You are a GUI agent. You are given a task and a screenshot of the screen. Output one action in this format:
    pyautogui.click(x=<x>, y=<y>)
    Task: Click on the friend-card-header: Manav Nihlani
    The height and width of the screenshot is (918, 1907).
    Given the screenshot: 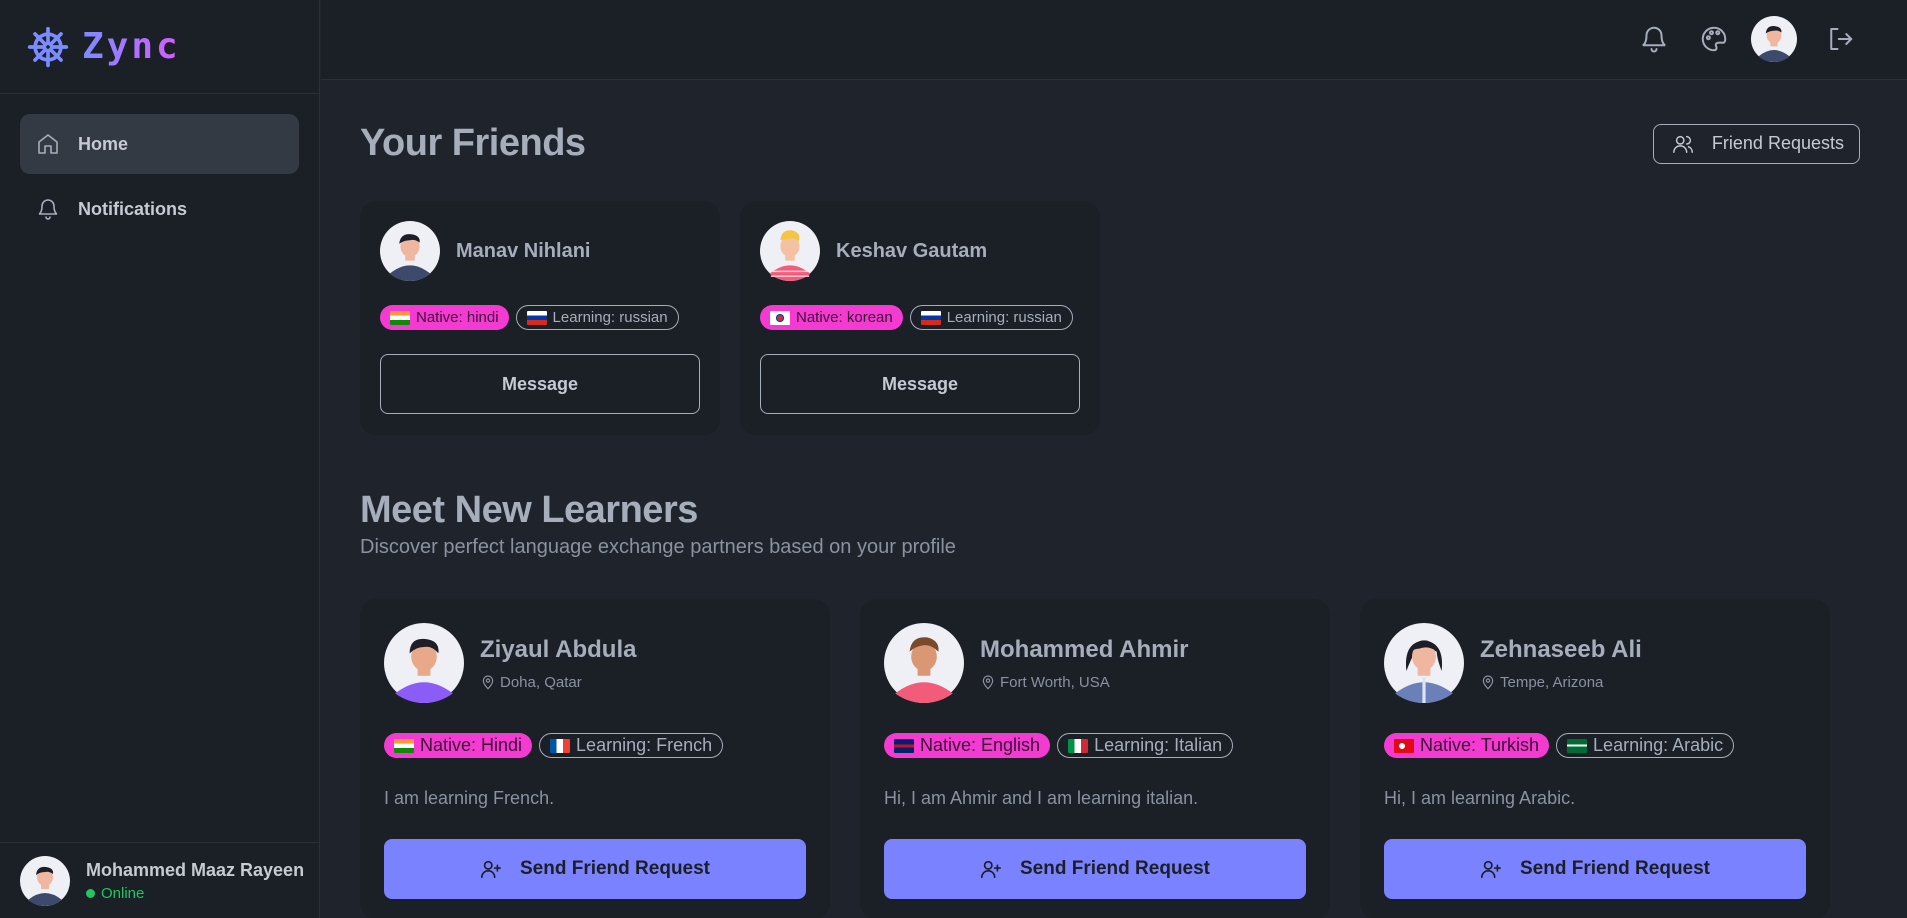 What is the action you would take?
    pyautogui.click(x=540, y=251)
    